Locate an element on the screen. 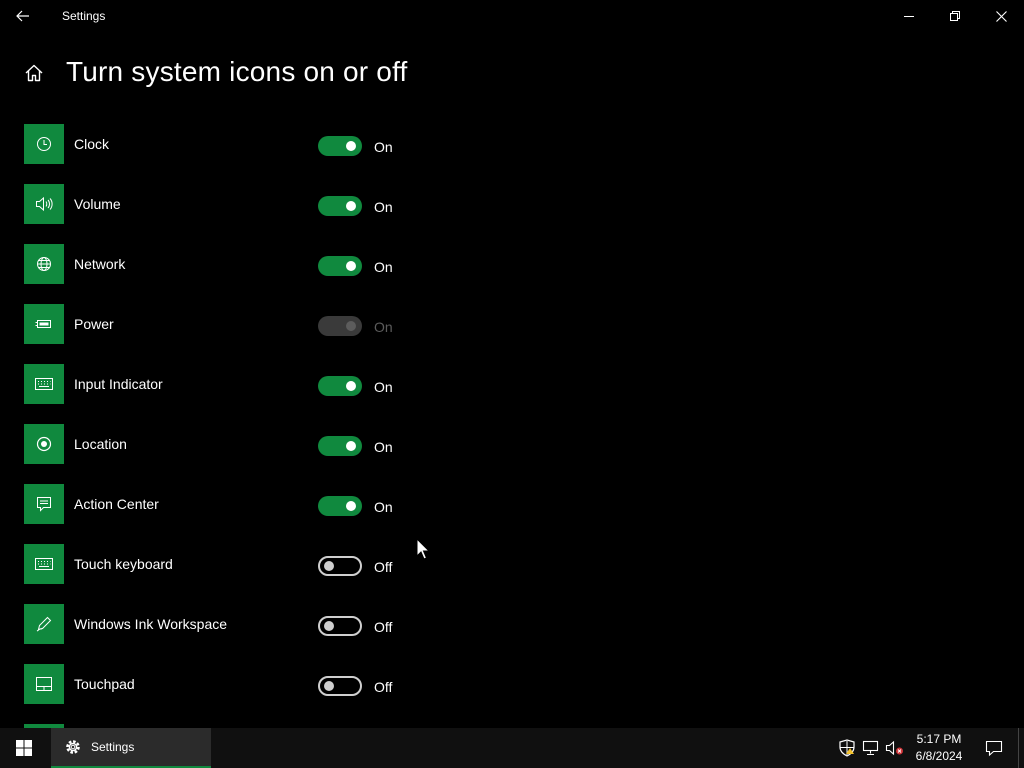  setting-label: Power is located at coordinates (94, 324).